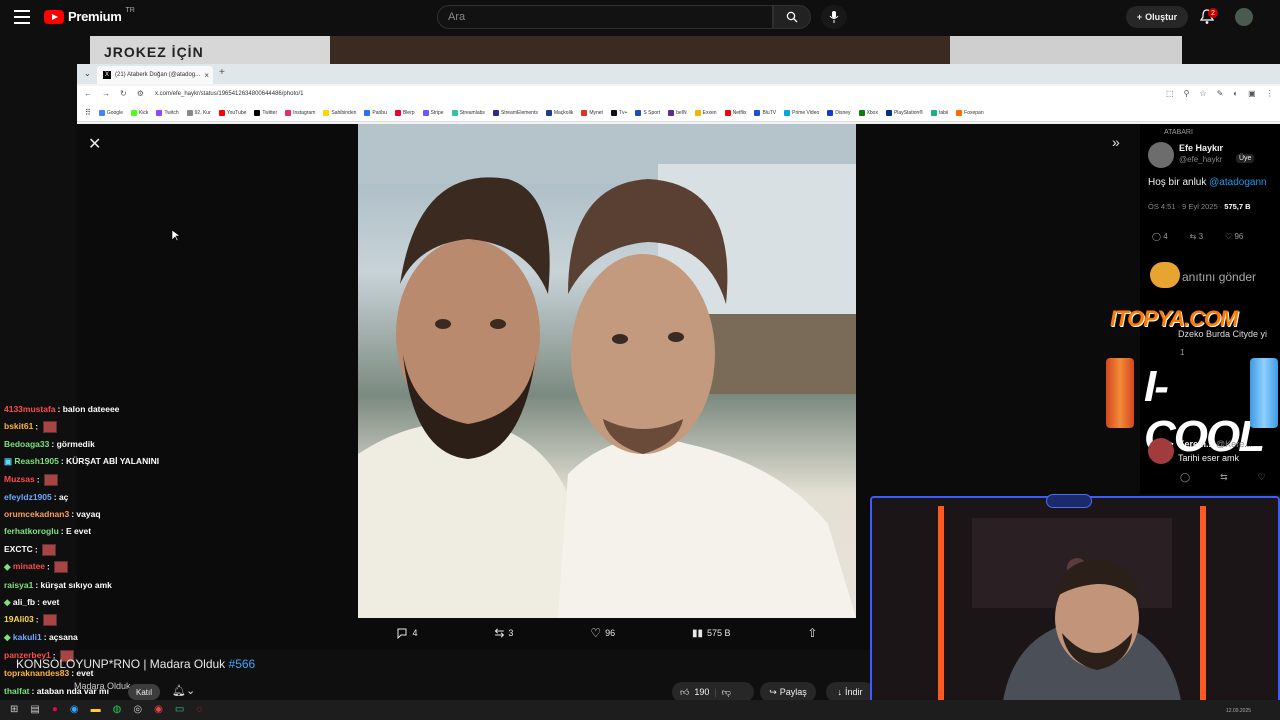 Image resolution: width=1280 pixels, height=720 pixels. I want to click on bookmark: Disney, so click(839, 112).